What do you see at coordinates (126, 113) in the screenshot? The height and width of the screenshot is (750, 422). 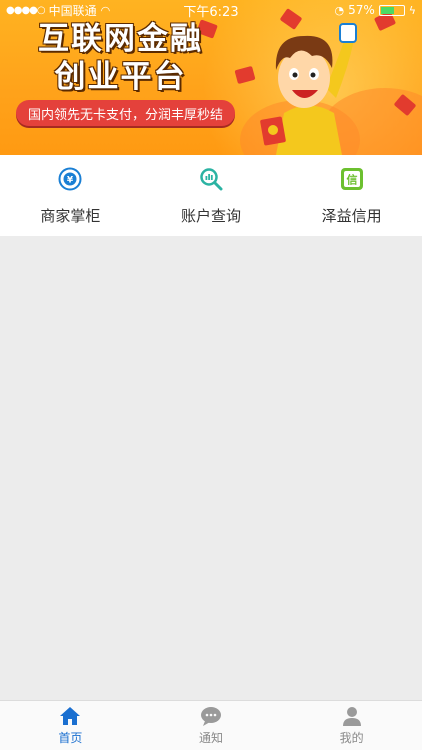 I see `banner-tagline: 国内领先无卡支付，分润丰厚秒结` at bounding box center [126, 113].